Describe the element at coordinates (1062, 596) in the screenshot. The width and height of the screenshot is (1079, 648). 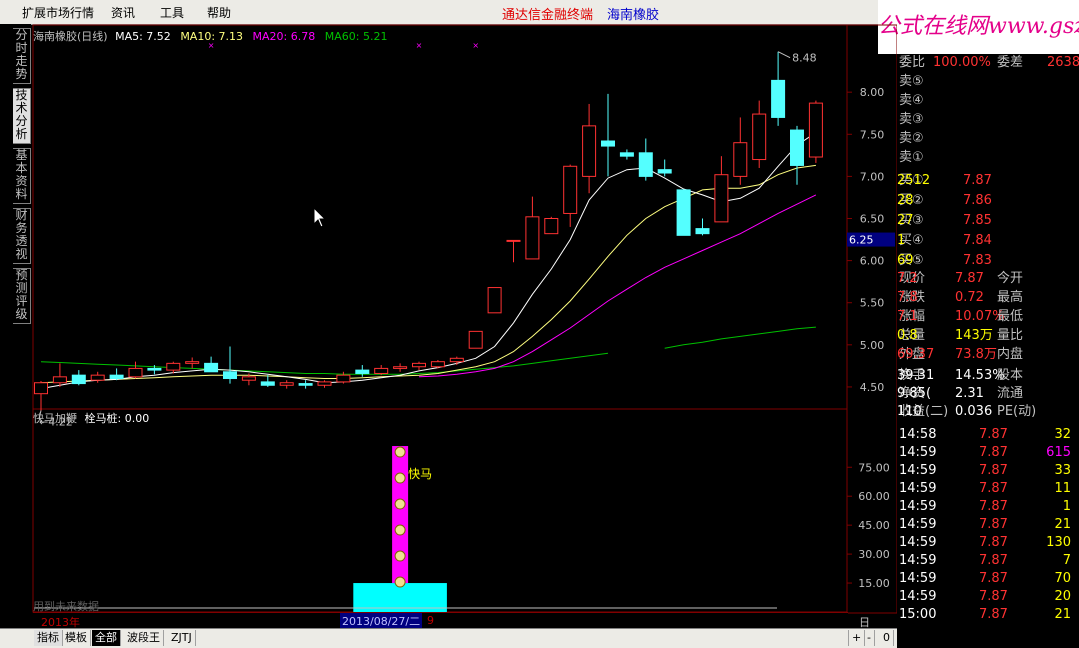
I see `tick-volume: 20` at that location.